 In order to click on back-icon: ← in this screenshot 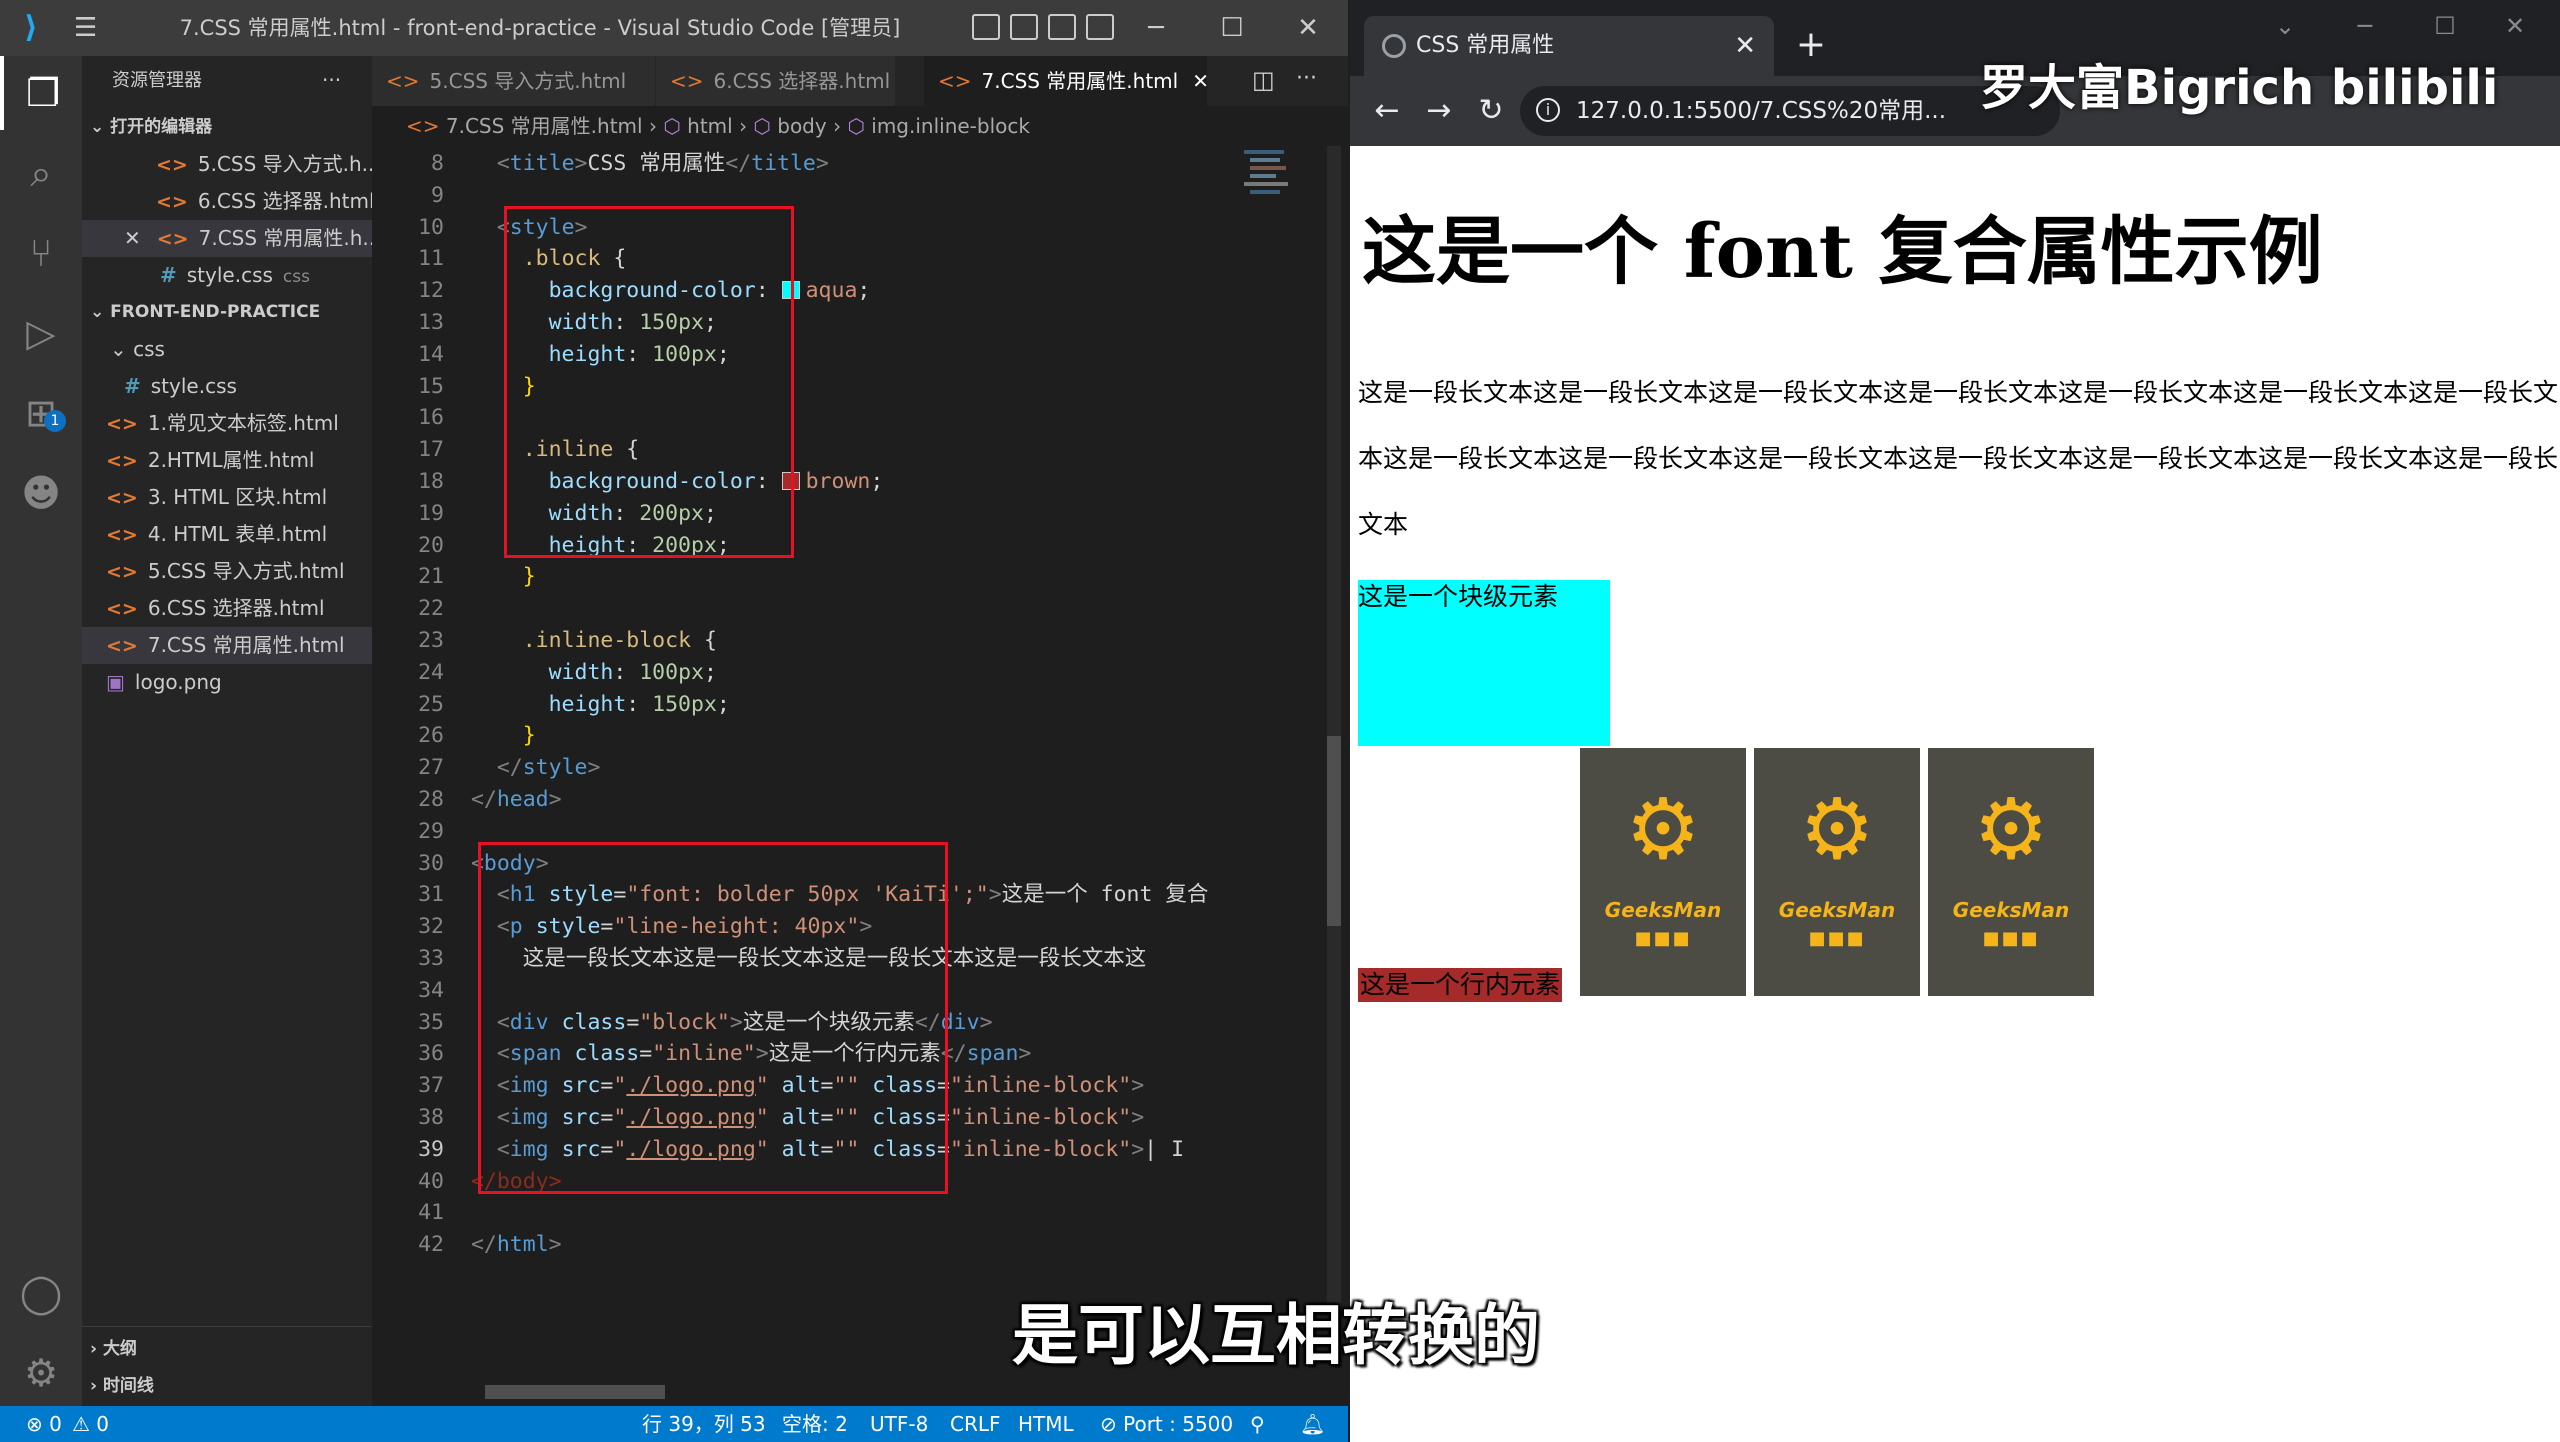, I will do `click(1387, 111)`.